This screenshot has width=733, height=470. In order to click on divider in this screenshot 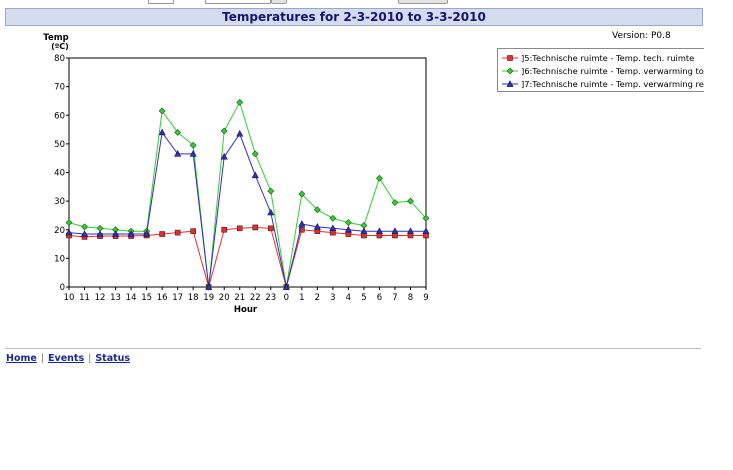, I will do `click(353, 348)`.